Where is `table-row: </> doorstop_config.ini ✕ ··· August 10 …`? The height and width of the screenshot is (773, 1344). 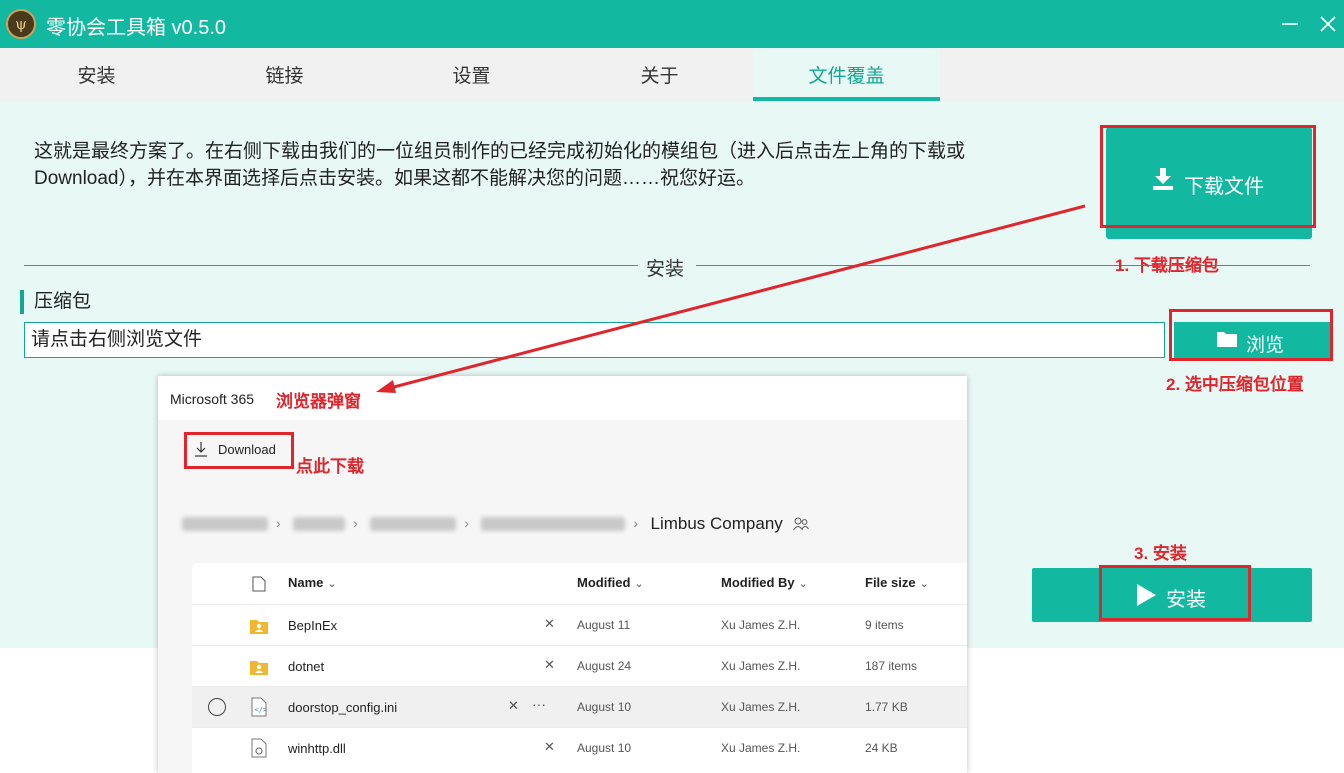
table-row: </> doorstop_config.ini ✕ ··· August 10 … is located at coordinates (579, 706).